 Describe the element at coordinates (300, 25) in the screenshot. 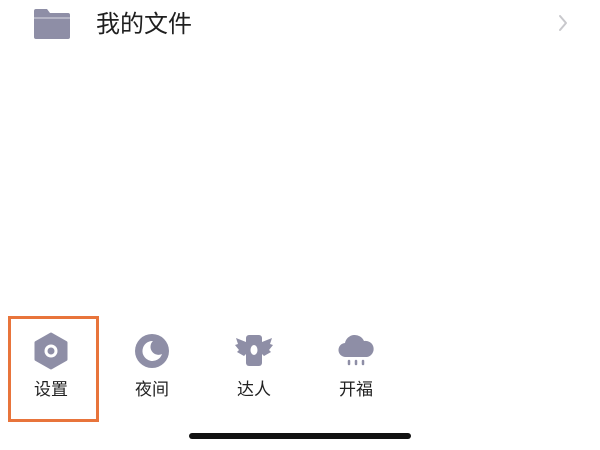

I see `my-files-row: 我的文件` at that location.